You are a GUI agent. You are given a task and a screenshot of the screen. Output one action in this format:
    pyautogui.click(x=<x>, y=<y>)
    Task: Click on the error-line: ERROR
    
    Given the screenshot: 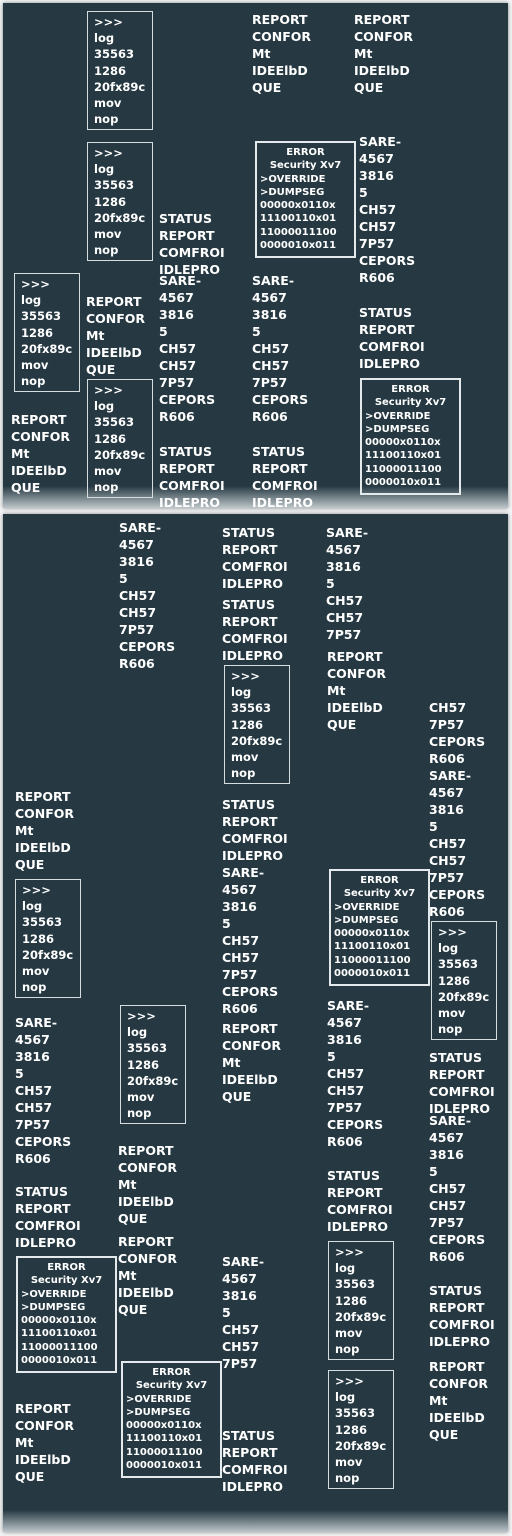 What is the action you would take?
    pyautogui.click(x=171, y=1372)
    